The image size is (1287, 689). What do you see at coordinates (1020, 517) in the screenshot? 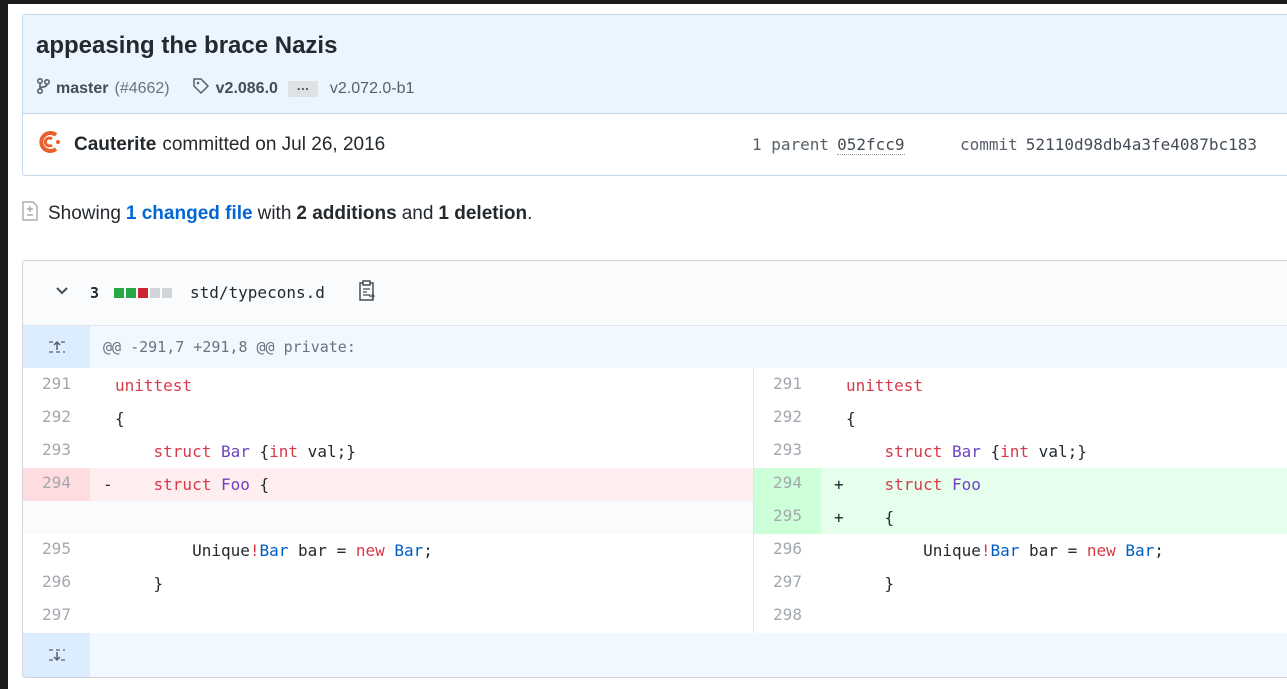
I see `diff-line: 295 + {` at bounding box center [1020, 517].